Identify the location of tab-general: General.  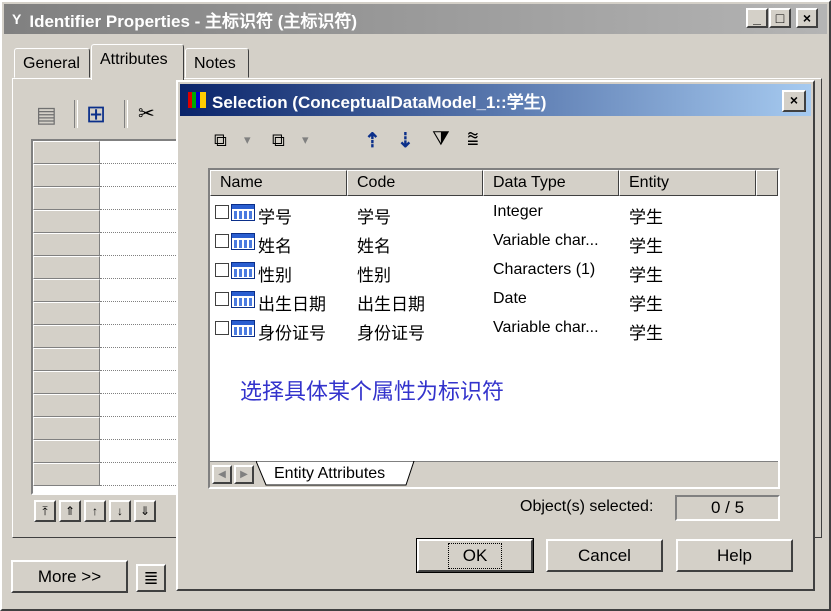
(52, 63).